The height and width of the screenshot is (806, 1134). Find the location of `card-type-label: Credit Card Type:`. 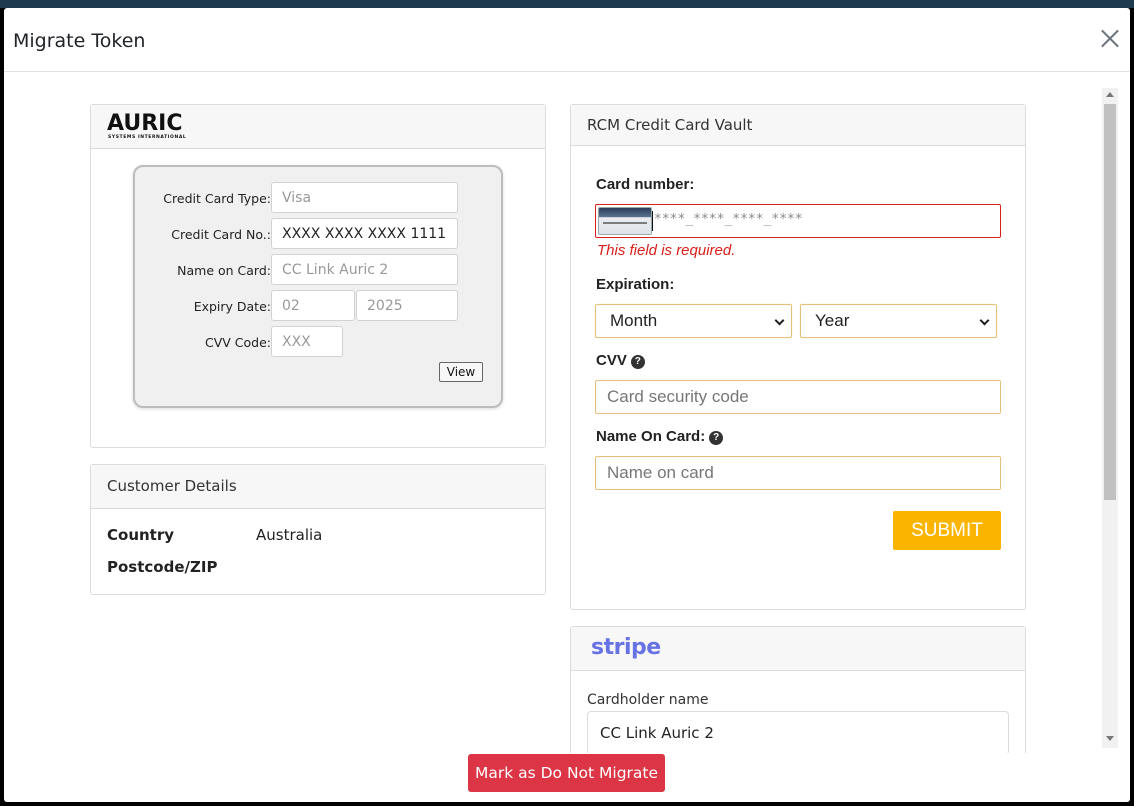

card-type-label: Credit Card Type: is located at coordinates (217, 198).